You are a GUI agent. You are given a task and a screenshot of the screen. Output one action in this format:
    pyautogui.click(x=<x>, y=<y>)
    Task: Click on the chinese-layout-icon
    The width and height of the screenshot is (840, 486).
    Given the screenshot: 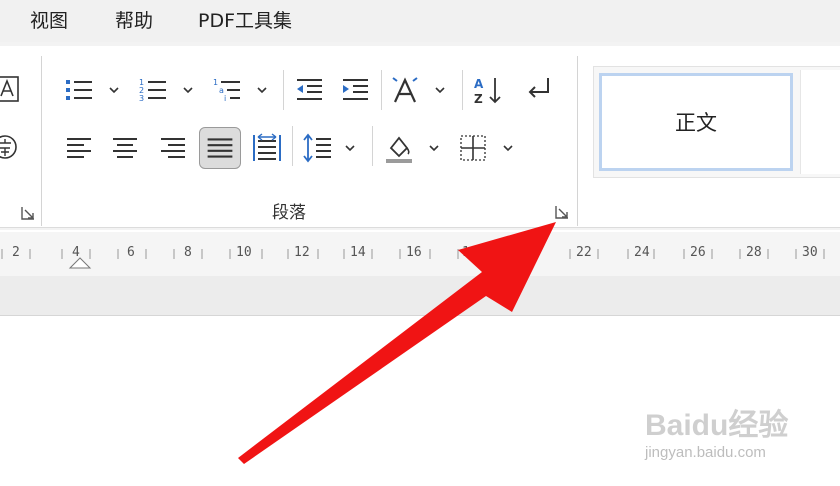 What is the action you would take?
    pyautogui.click(x=405, y=90)
    